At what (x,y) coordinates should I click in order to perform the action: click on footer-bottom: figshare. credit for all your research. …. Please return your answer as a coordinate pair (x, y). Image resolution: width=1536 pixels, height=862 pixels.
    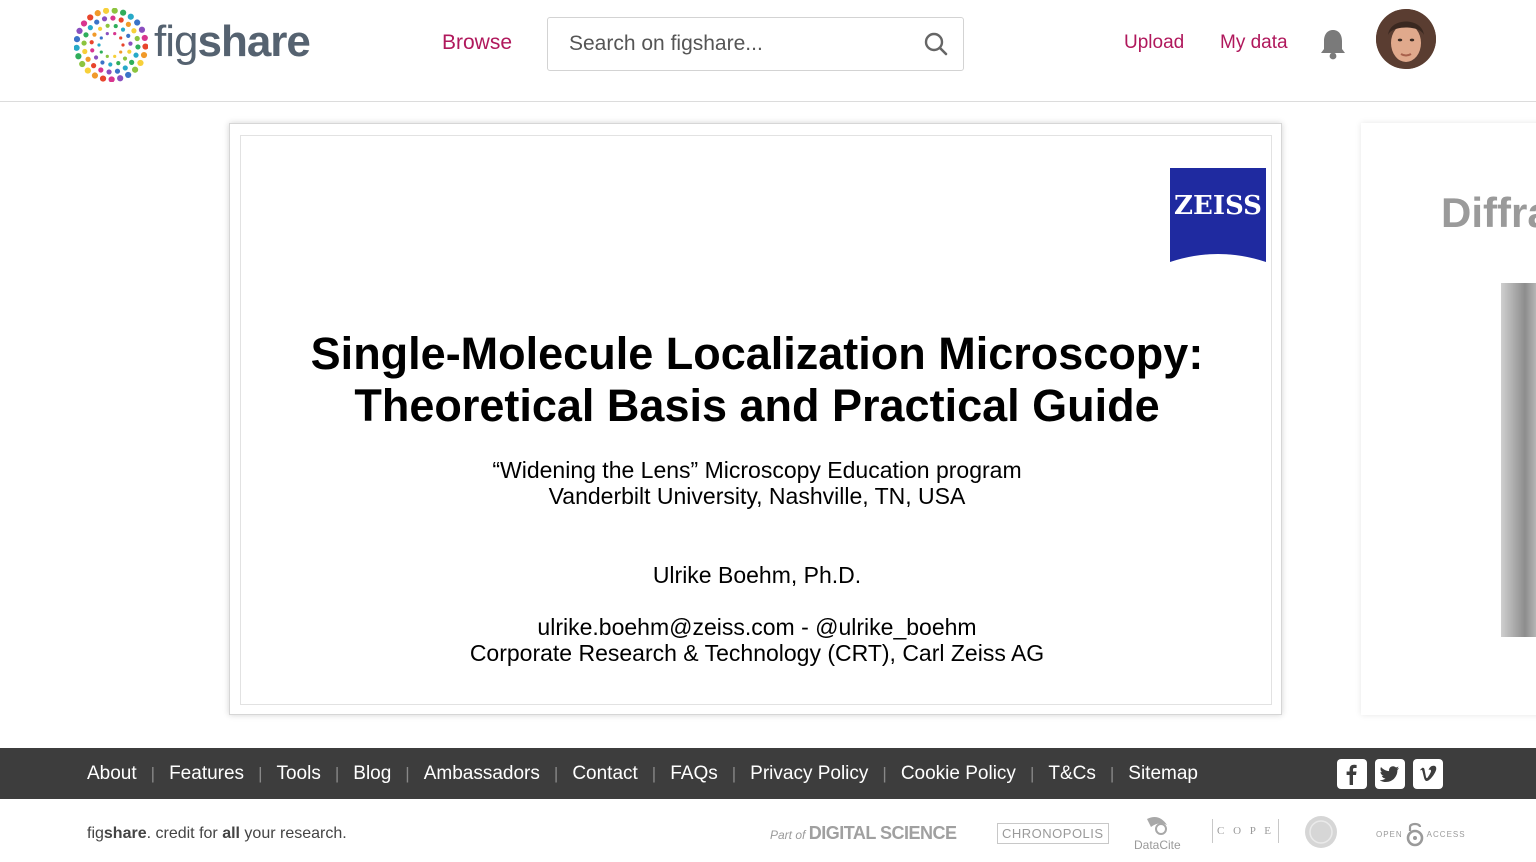
    Looking at the image, I should click on (768, 830).